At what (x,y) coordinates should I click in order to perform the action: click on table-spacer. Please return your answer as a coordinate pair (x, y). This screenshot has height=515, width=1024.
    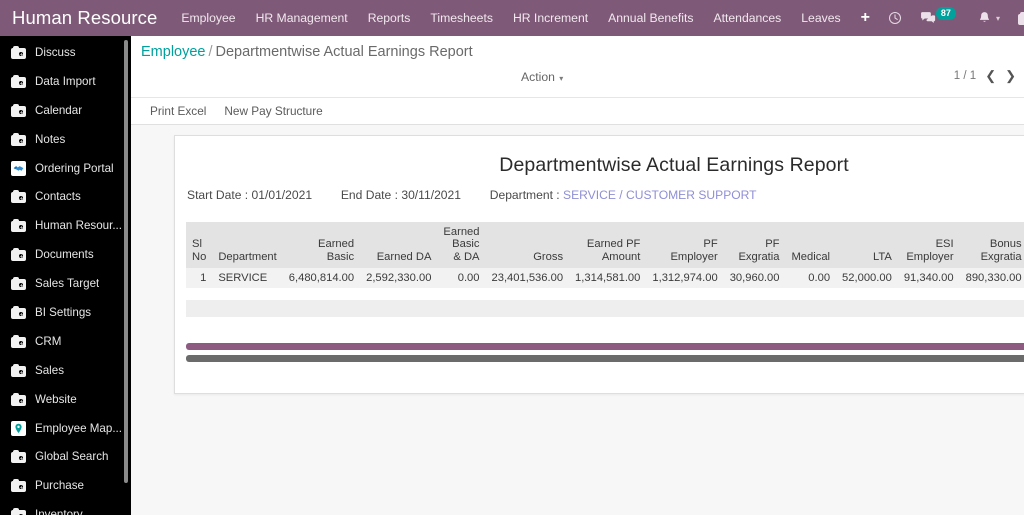
    Looking at the image, I should click on (599, 294).